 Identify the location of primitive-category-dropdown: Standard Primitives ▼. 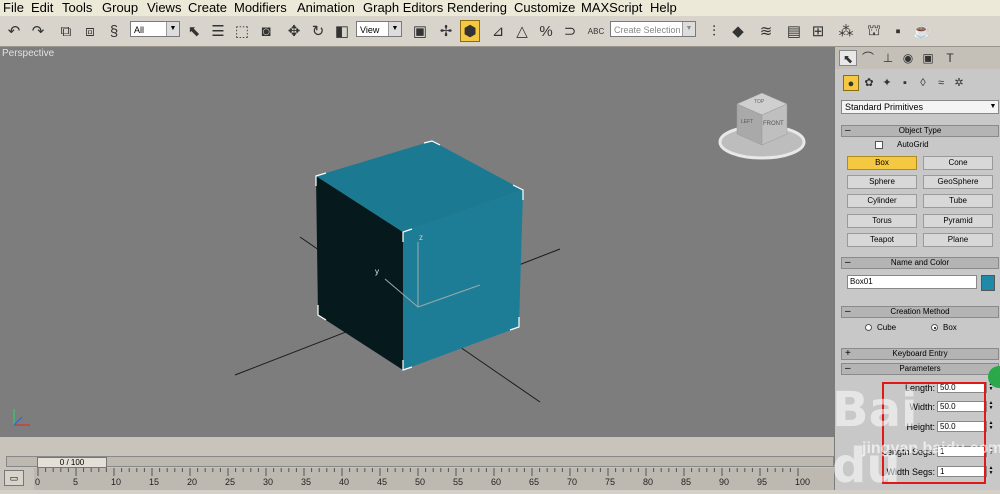
(920, 107).